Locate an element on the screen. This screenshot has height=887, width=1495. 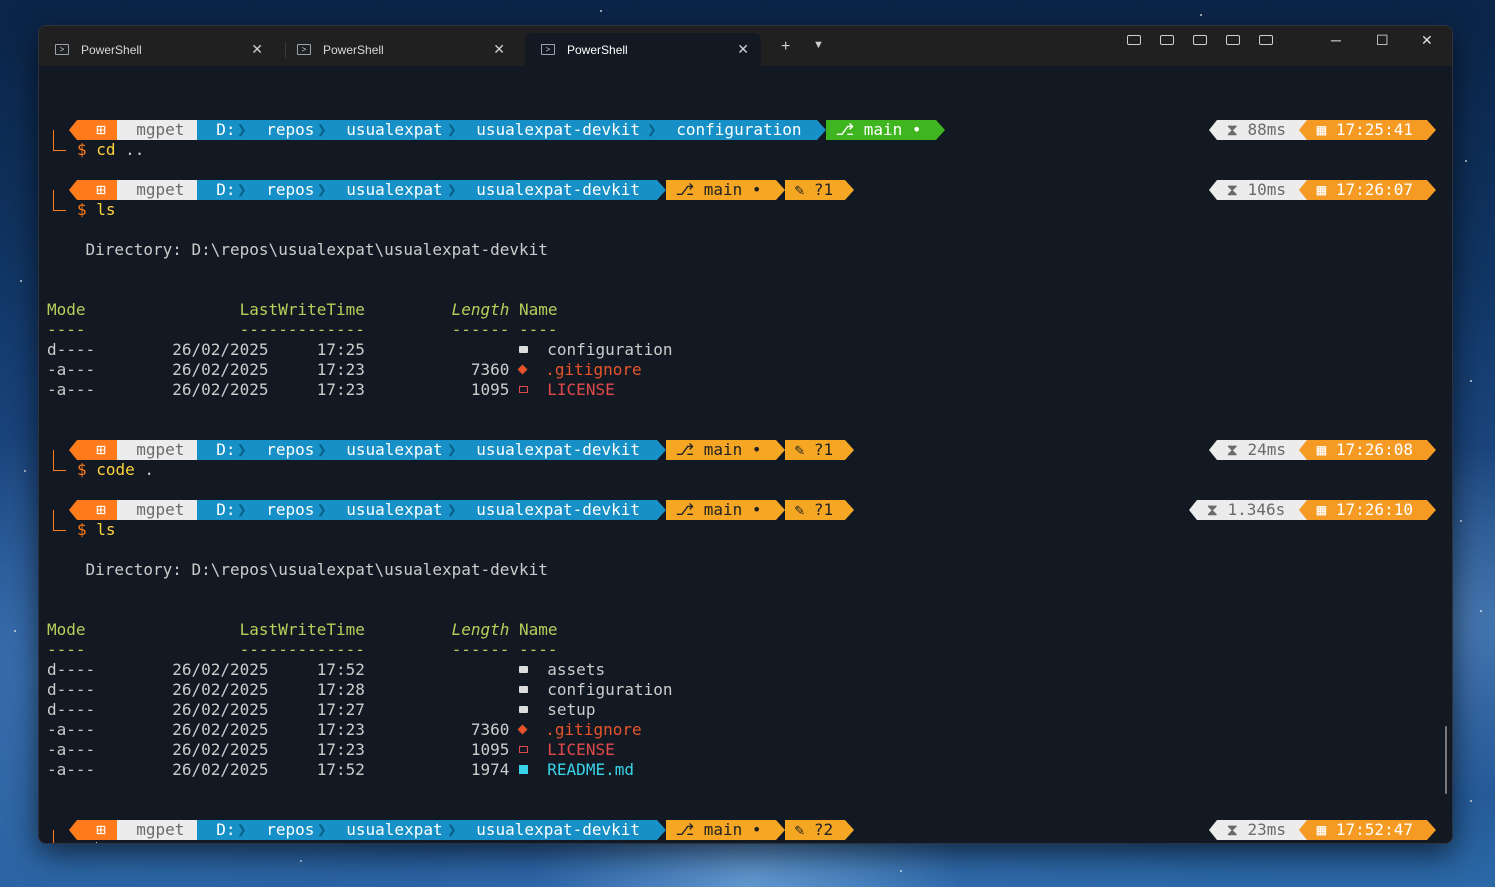
git-status-segment: ✎ ?1 is located at coordinates (815, 510).